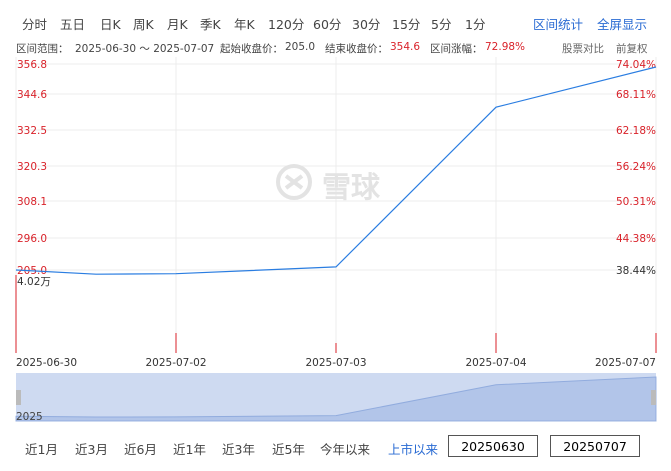 The width and height of the screenshot is (671, 471). I want to click on tab-daily-k: 日K, so click(110, 23).